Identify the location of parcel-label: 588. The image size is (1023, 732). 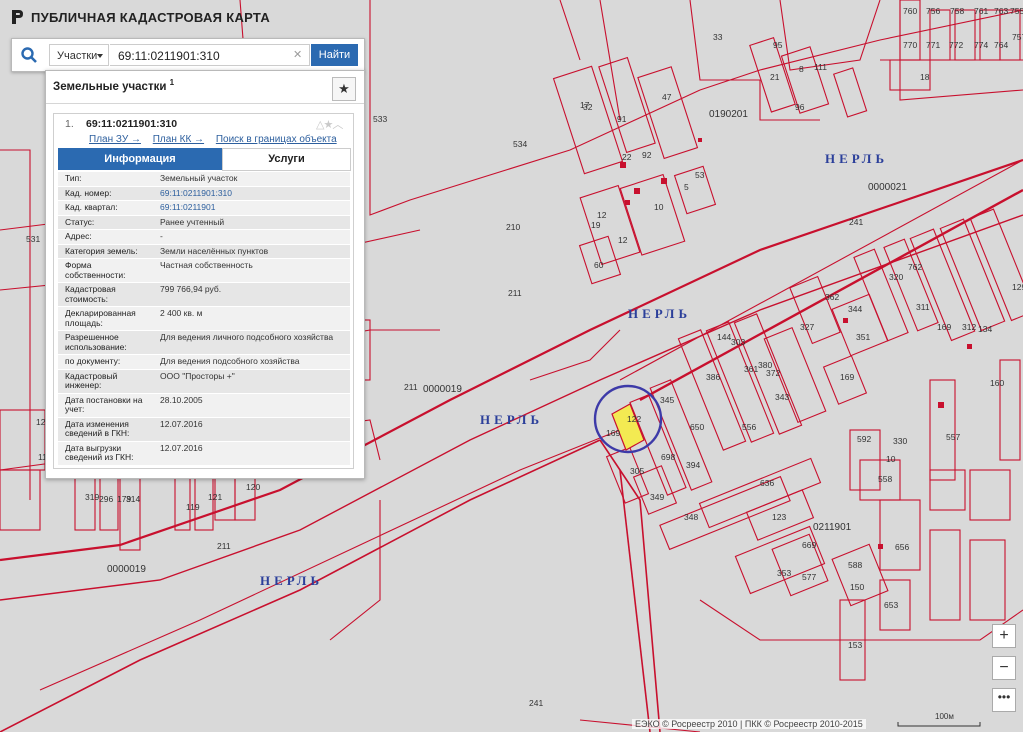
(855, 565).